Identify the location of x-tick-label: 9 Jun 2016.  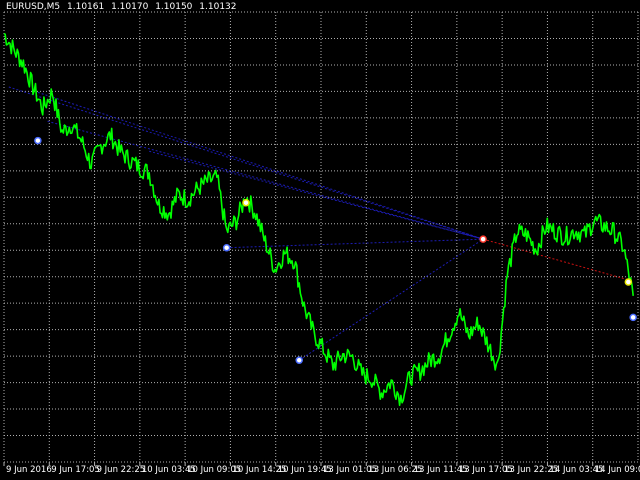
(29, 470).